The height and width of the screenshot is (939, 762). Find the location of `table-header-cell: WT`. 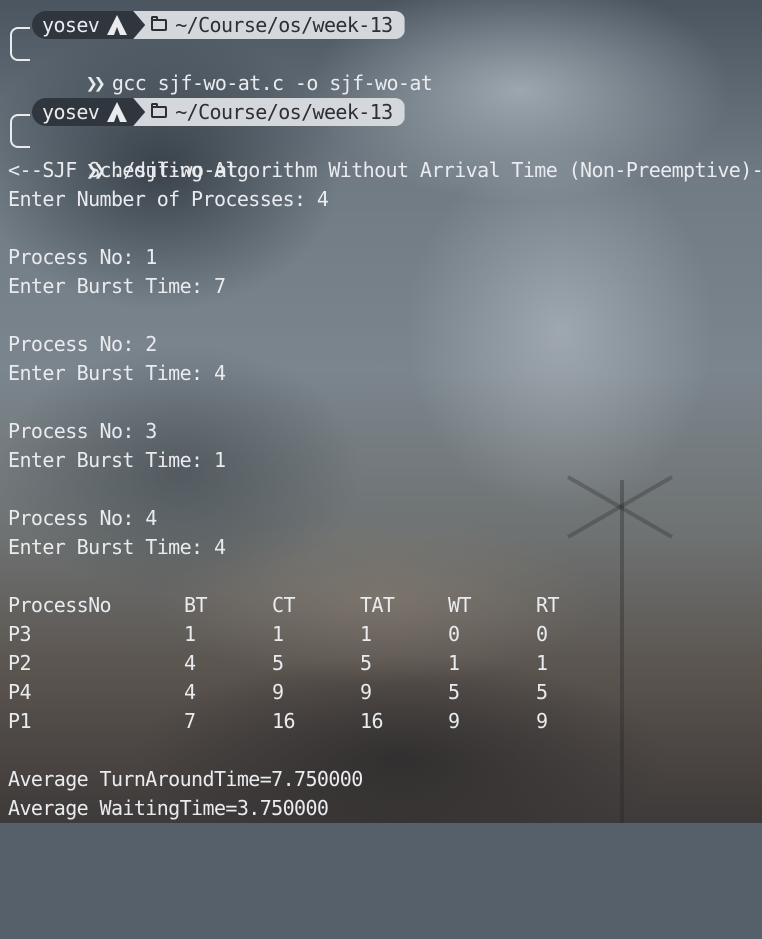

table-header-cell: WT is located at coordinates (459, 605).